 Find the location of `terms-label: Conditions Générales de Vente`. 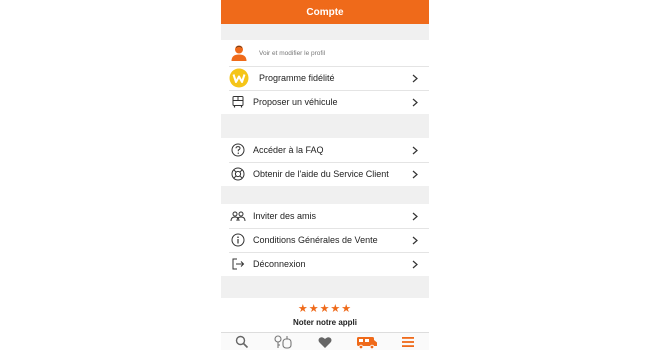

terms-label: Conditions Générales de Vente is located at coordinates (315, 240).